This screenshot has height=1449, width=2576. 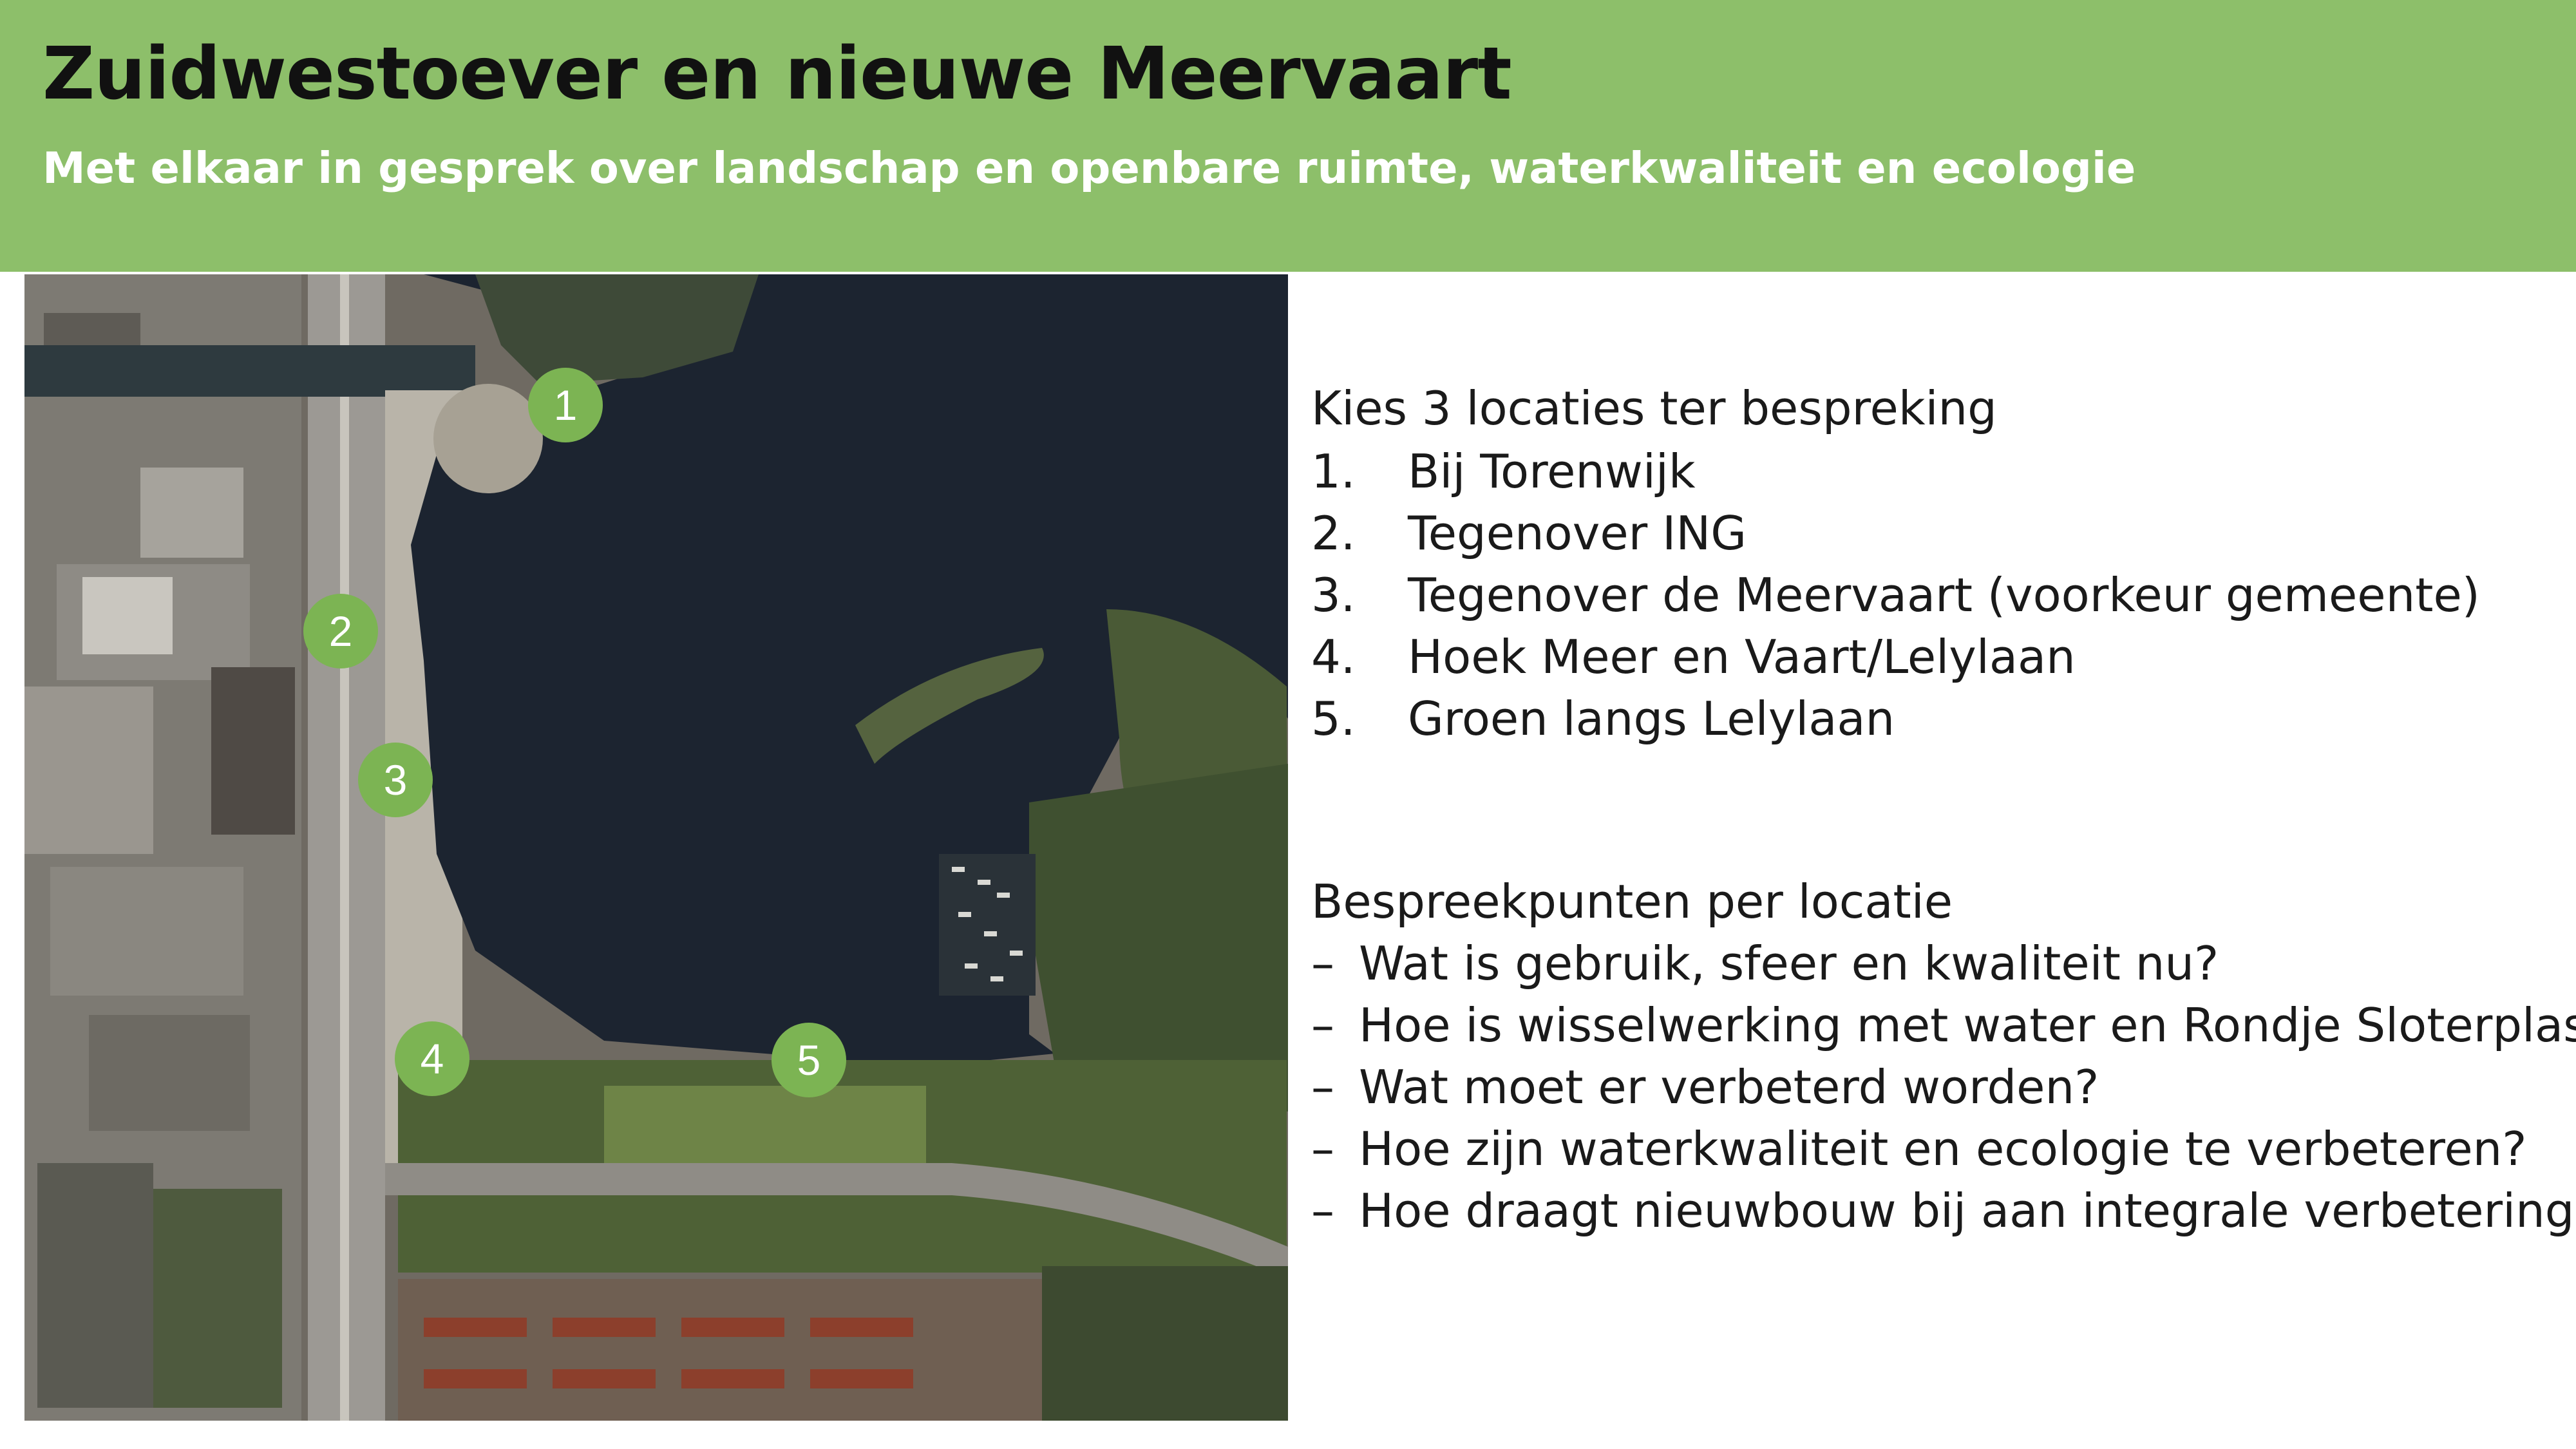 I want to click on map-marker-1: 1, so click(x=565, y=405).